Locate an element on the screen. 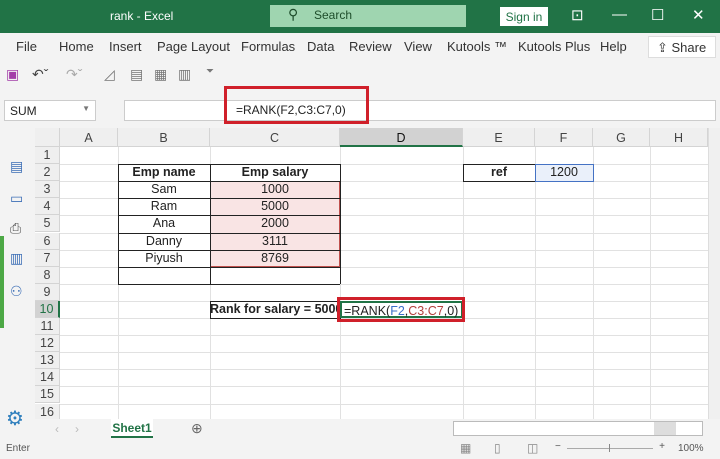  kutools-sidebar: ▤ ▭ ⎙ ▥ ⚇ ⚙ is located at coordinates (17, 283).